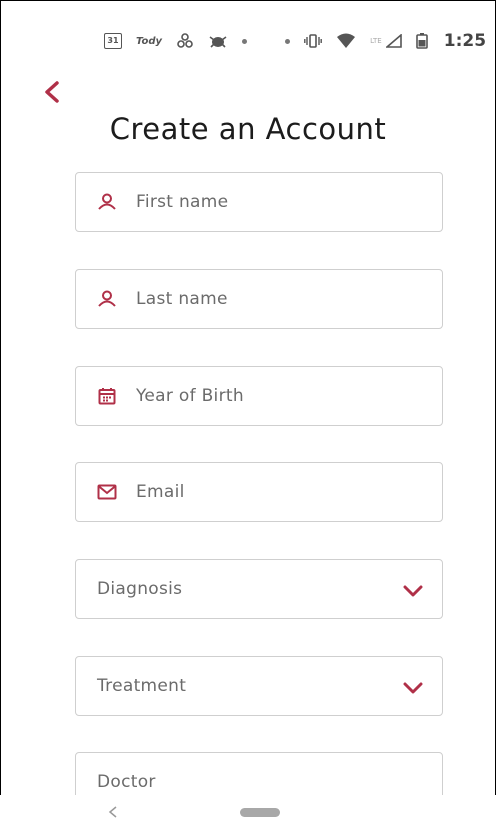 This screenshot has height=835, width=496. What do you see at coordinates (142, 686) in the screenshot?
I see `treatment-placeholder: Treatment` at bounding box center [142, 686].